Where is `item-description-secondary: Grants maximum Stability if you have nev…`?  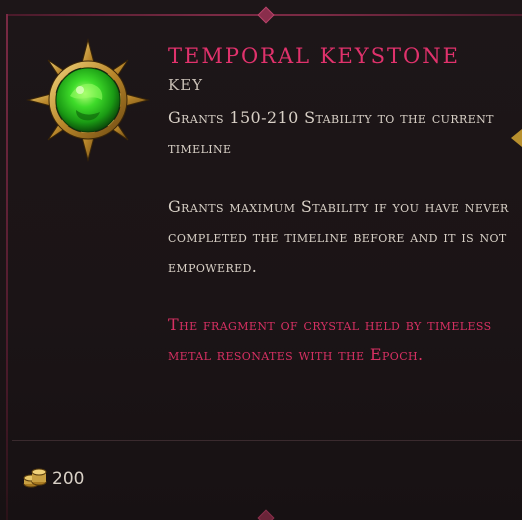 item-description-secondary: Grants maximum Stability if you have nev… is located at coordinates (338, 236).